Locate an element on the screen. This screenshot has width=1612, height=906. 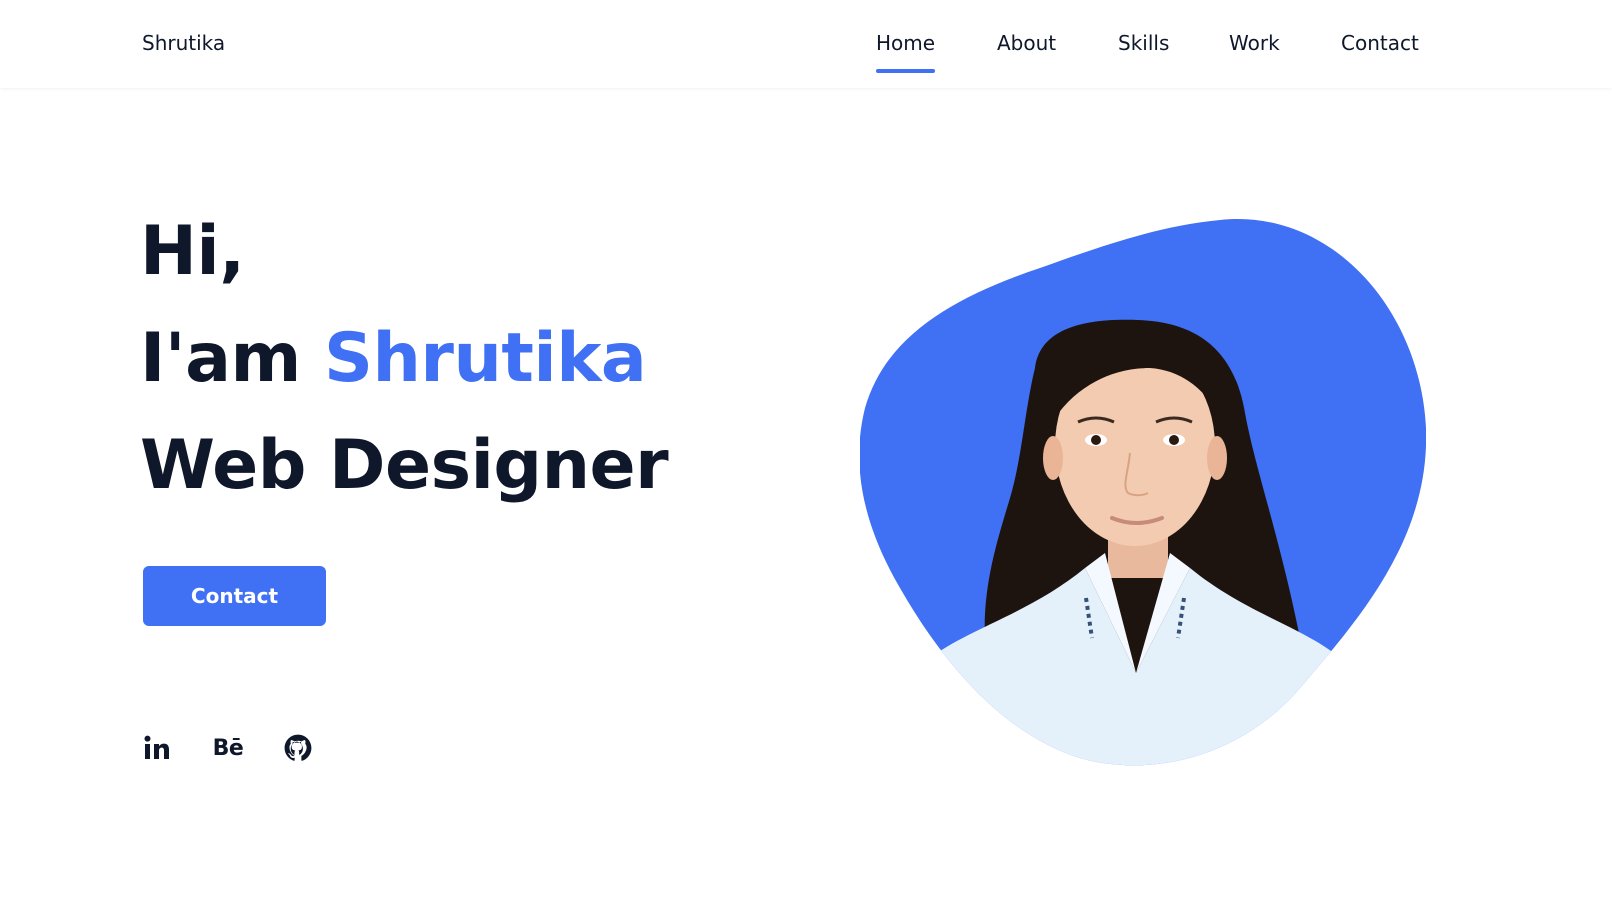
nav-work: Work is located at coordinates (1254, 43).